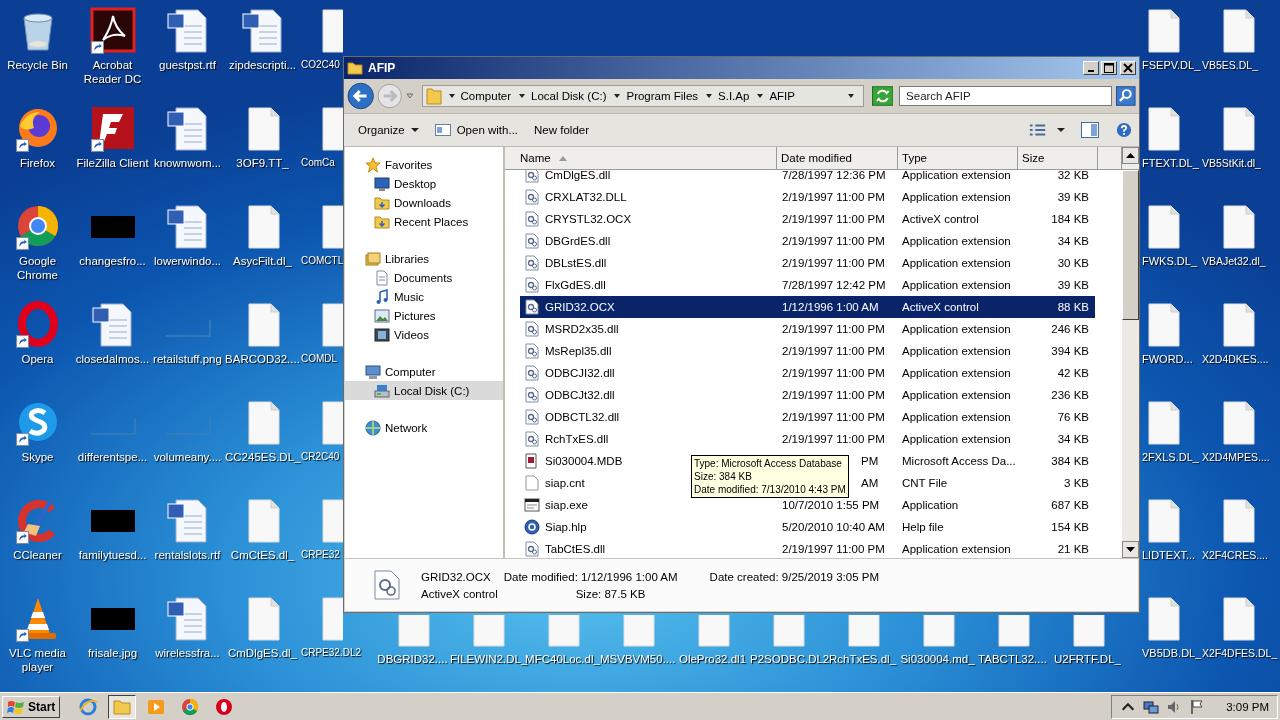 The height and width of the screenshot is (720, 1280). Describe the element at coordinates (262, 457) in the screenshot. I see `desktop-icon-label: CC245ES.DL_` at that location.